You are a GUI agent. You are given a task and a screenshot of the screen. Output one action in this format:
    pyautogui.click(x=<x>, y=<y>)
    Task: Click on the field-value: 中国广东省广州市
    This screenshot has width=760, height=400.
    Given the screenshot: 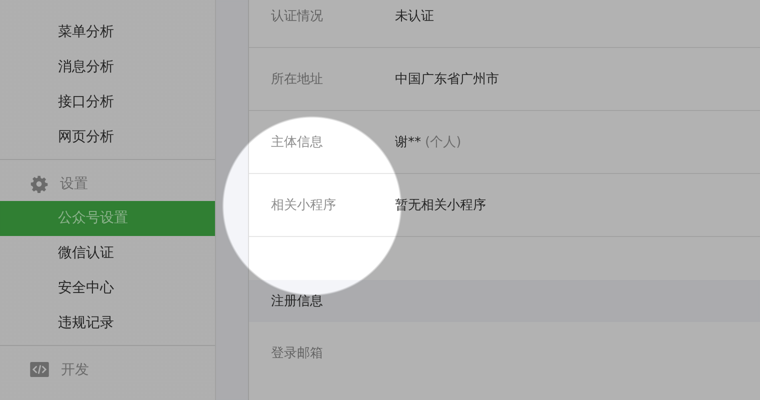 What is the action you would take?
    pyautogui.click(x=447, y=79)
    